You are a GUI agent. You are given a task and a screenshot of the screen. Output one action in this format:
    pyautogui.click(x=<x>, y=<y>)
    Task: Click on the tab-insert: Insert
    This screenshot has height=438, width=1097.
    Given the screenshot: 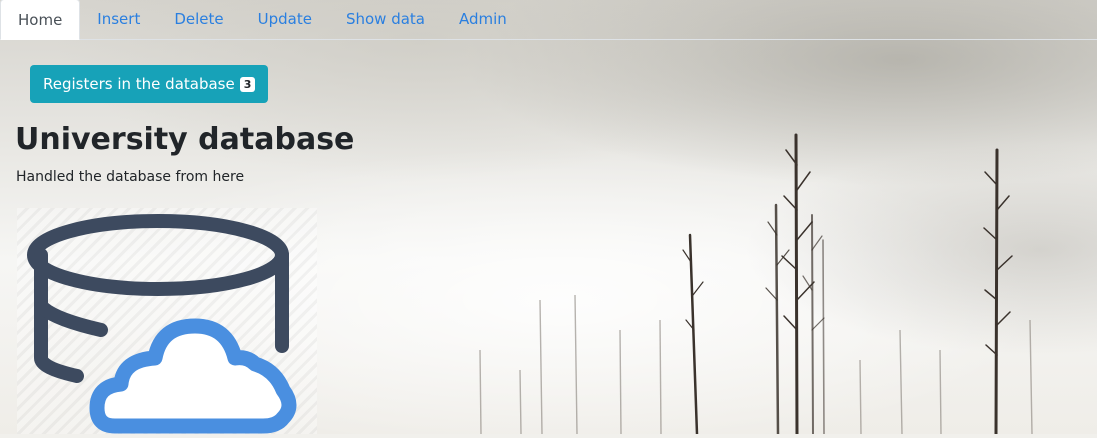 What is the action you would take?
    pyautogui.click(x=118, y=19)
    